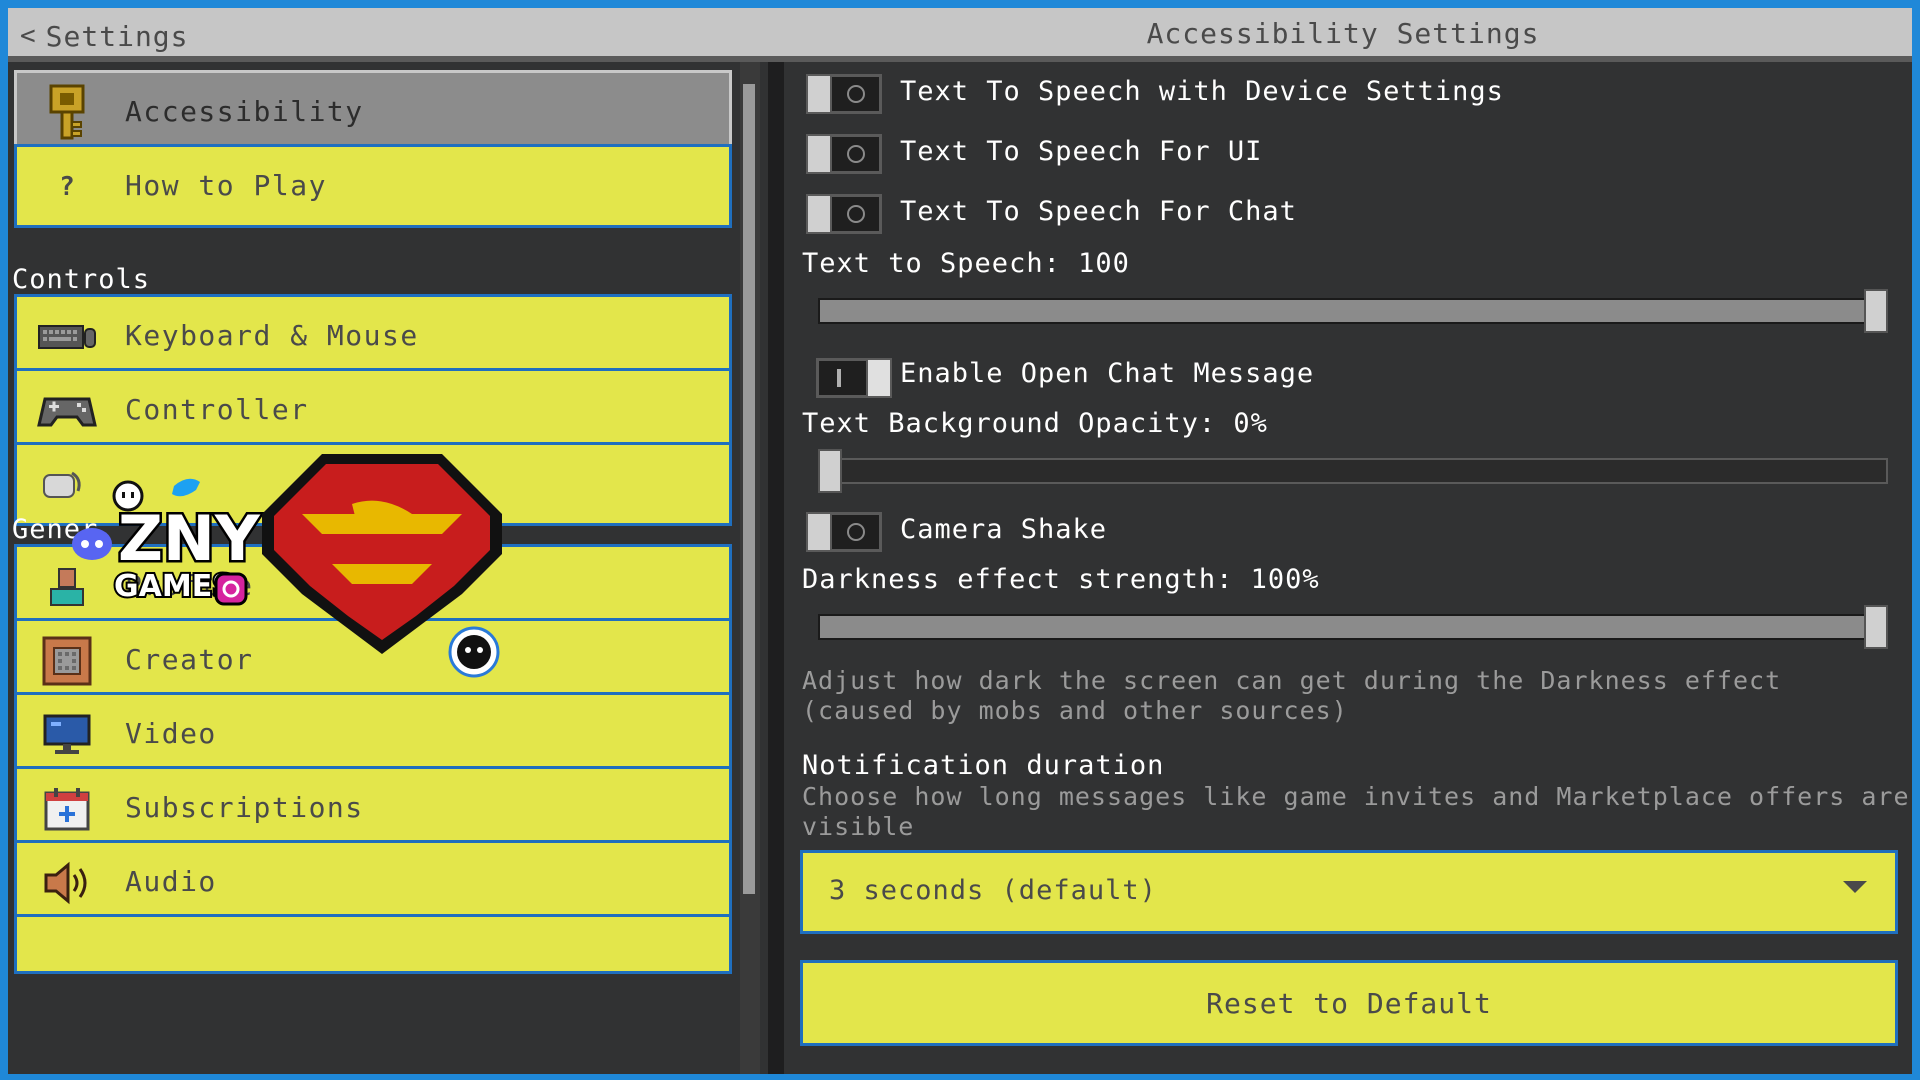  What do you see at coordinates (171, 733) in the screenshot?
I see `sidebar-item-label: Video` at bounding box center [171, 733].